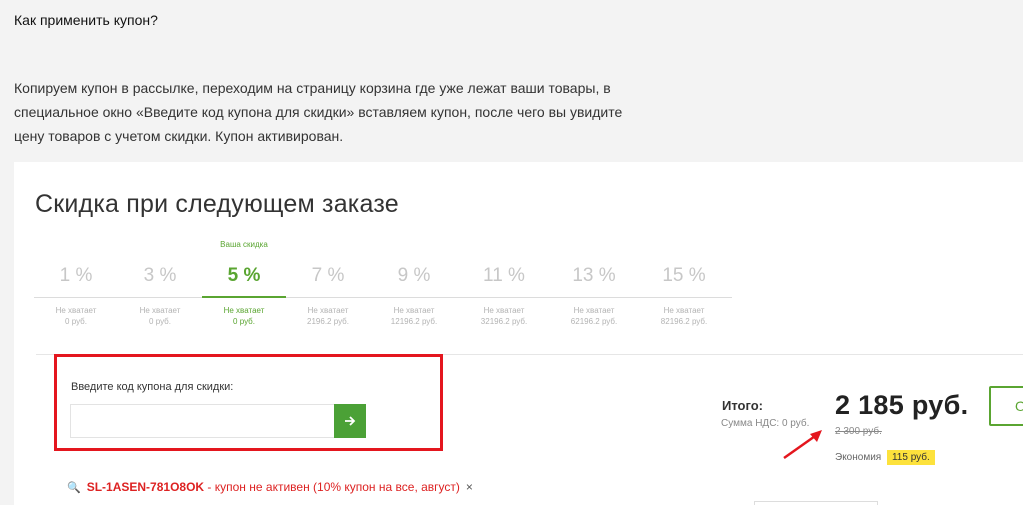  What do you see at coordinates (414, 321) in the screenshot?
I see `tier-need-amount: 12196.2 руб.` at bounding box center [414, 321].